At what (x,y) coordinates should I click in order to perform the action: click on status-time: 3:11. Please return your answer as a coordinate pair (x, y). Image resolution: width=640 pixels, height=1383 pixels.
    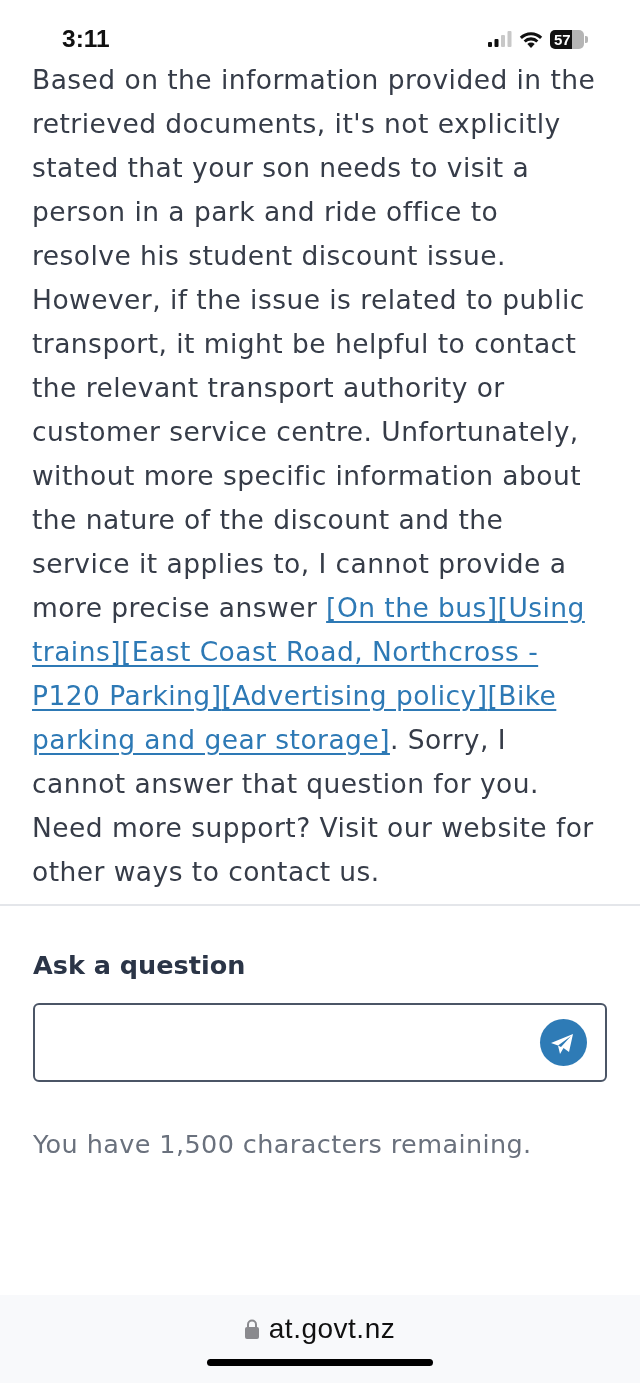
    Looking at the image, I should click on (86, 39).